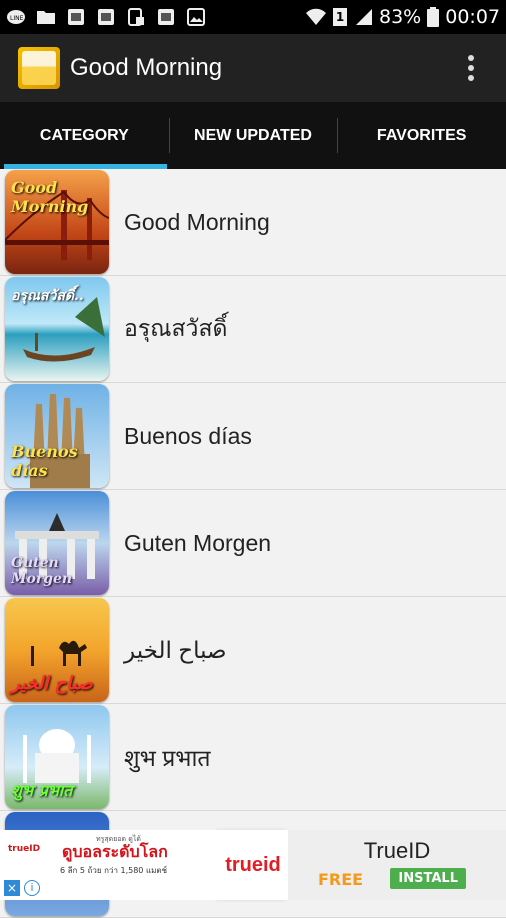 The height and width of the screenshot is (918, 506). What do you see at coordinates (433, 17) in the screenshot?
I see `battery-icon` at bounding box center [433, 17].